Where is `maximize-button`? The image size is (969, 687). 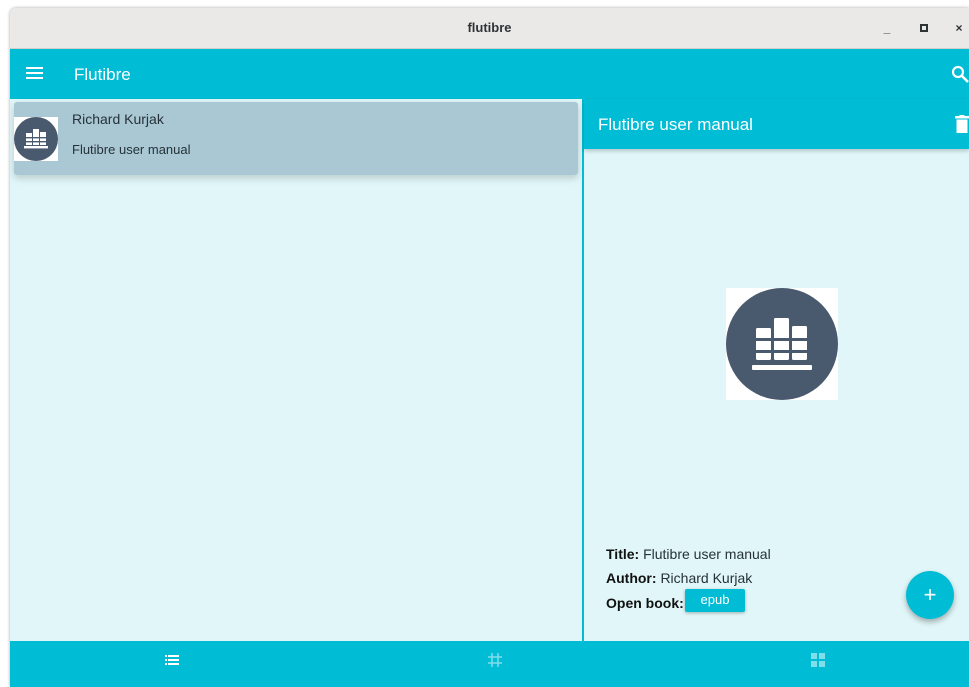 maximize-button is located at coordinates (924, 28).